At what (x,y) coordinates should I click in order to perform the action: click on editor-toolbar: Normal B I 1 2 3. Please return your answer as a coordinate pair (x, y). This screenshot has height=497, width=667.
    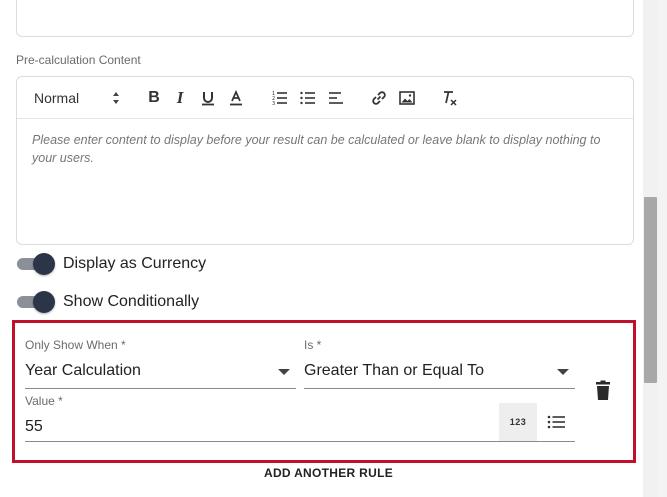
    Looking at the image, I should click on (325, 98).